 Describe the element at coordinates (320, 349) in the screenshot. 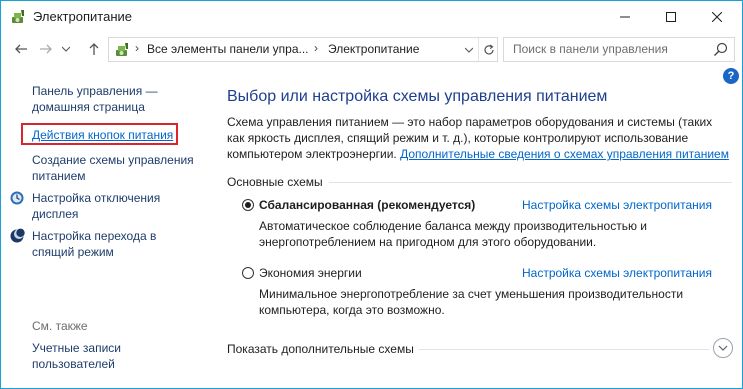

I see `show-more-plans-label: Показать дополнительные схемы` at that location.